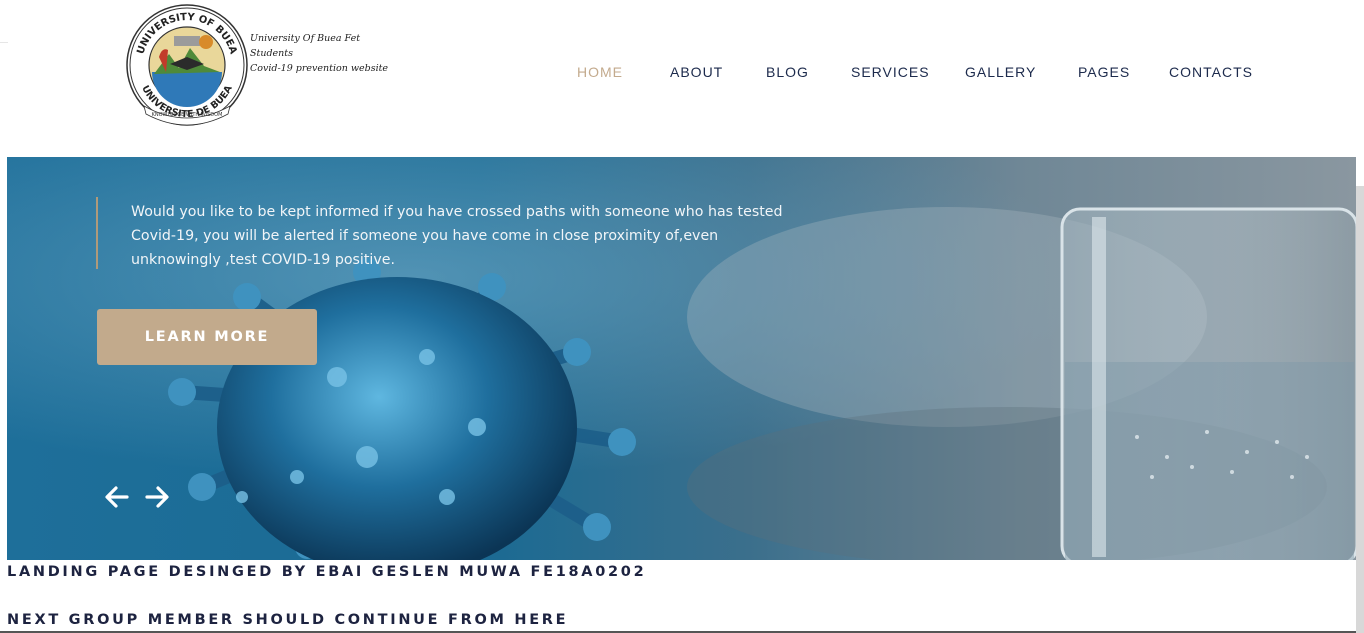 This screenshot has width=1364, height=633. What do you see at coordinates (97, 233) in the screenshot?
I see `quote-accent-bar` at bounding box center [97, 233].